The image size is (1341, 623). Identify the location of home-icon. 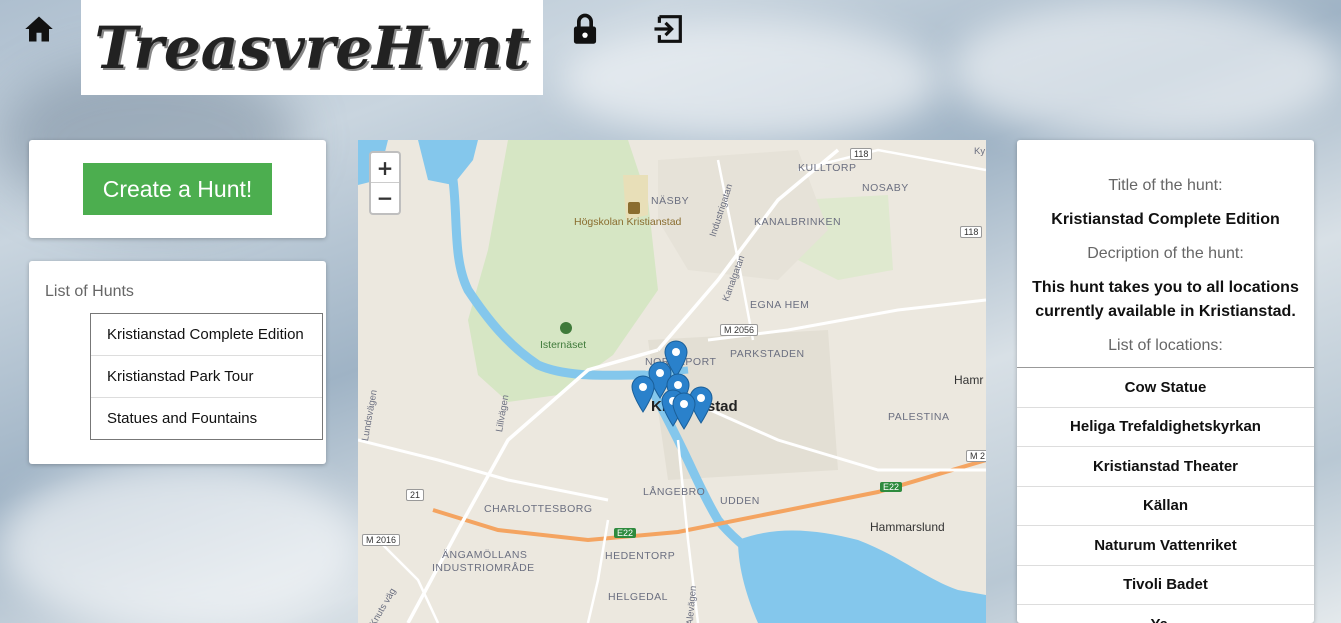
(39, 29).